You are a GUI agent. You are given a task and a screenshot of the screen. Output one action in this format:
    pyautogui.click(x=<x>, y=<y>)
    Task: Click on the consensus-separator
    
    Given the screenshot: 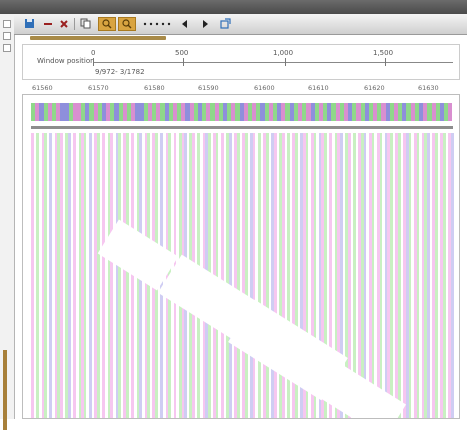 What is the action you would take?
    pyautogui.click(x=242, y=127)
    